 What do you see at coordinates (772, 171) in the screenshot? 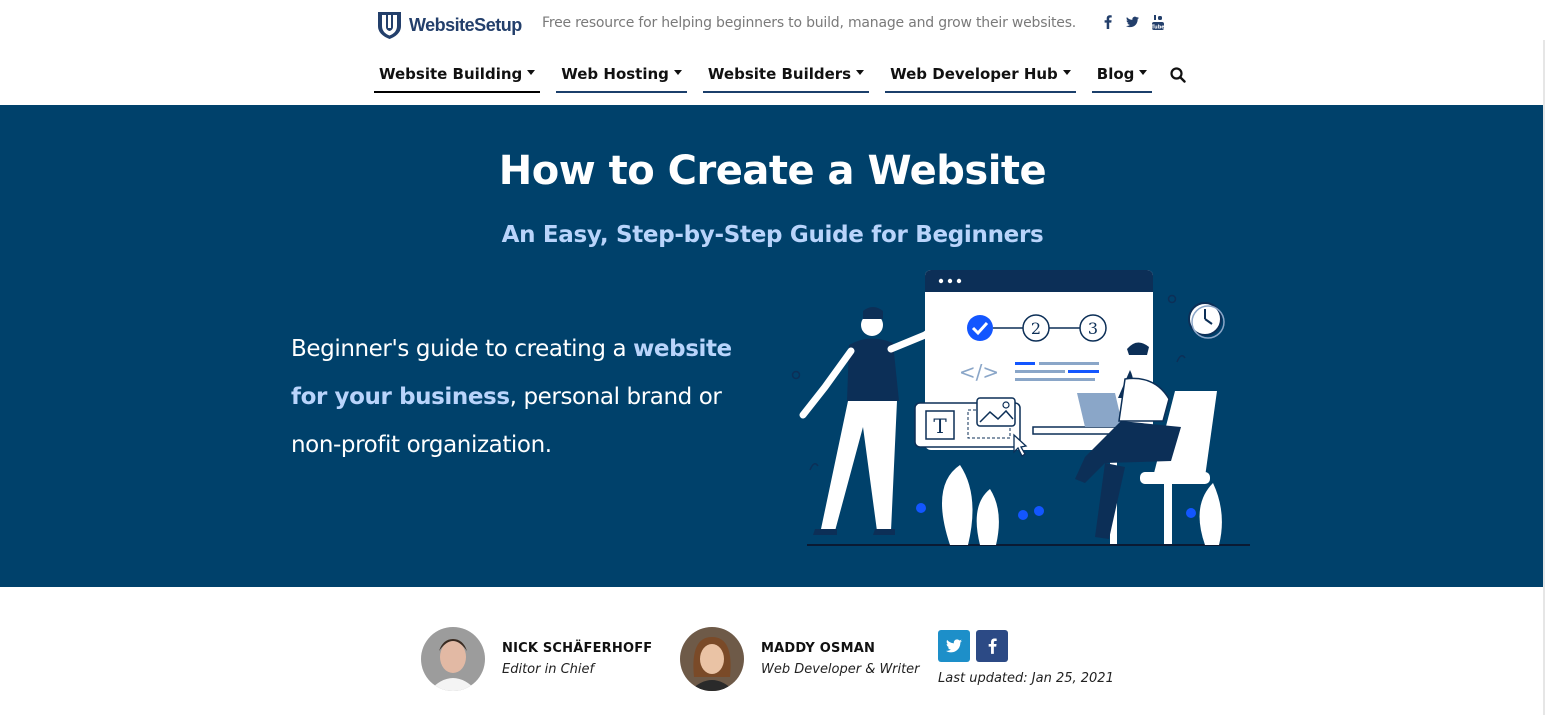
I see `page-title: How to Create a Website` at bounding box center [772, 171].